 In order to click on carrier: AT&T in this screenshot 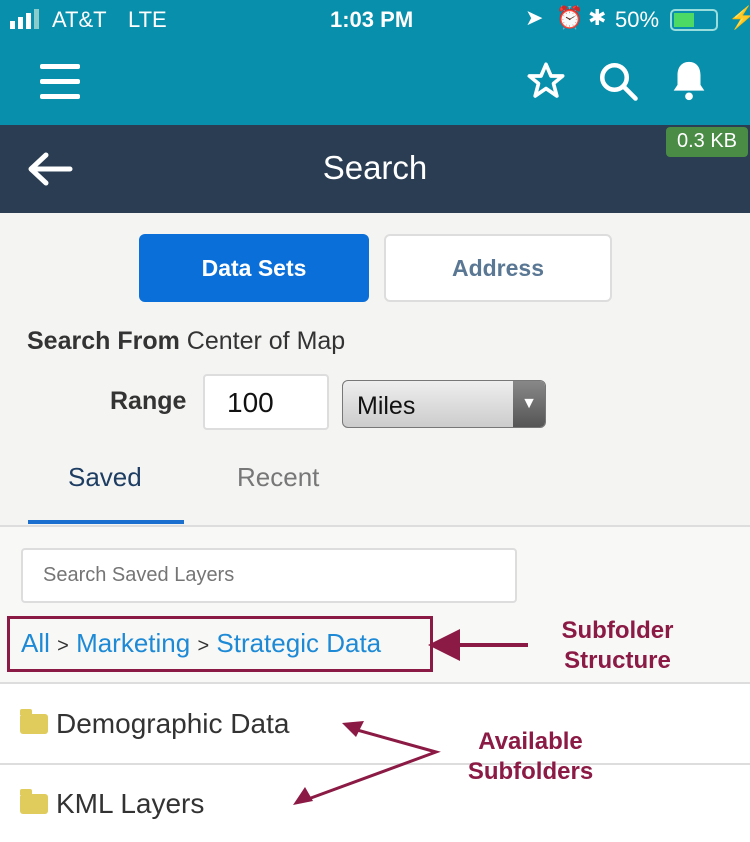, I will do `click(79, 19)`.